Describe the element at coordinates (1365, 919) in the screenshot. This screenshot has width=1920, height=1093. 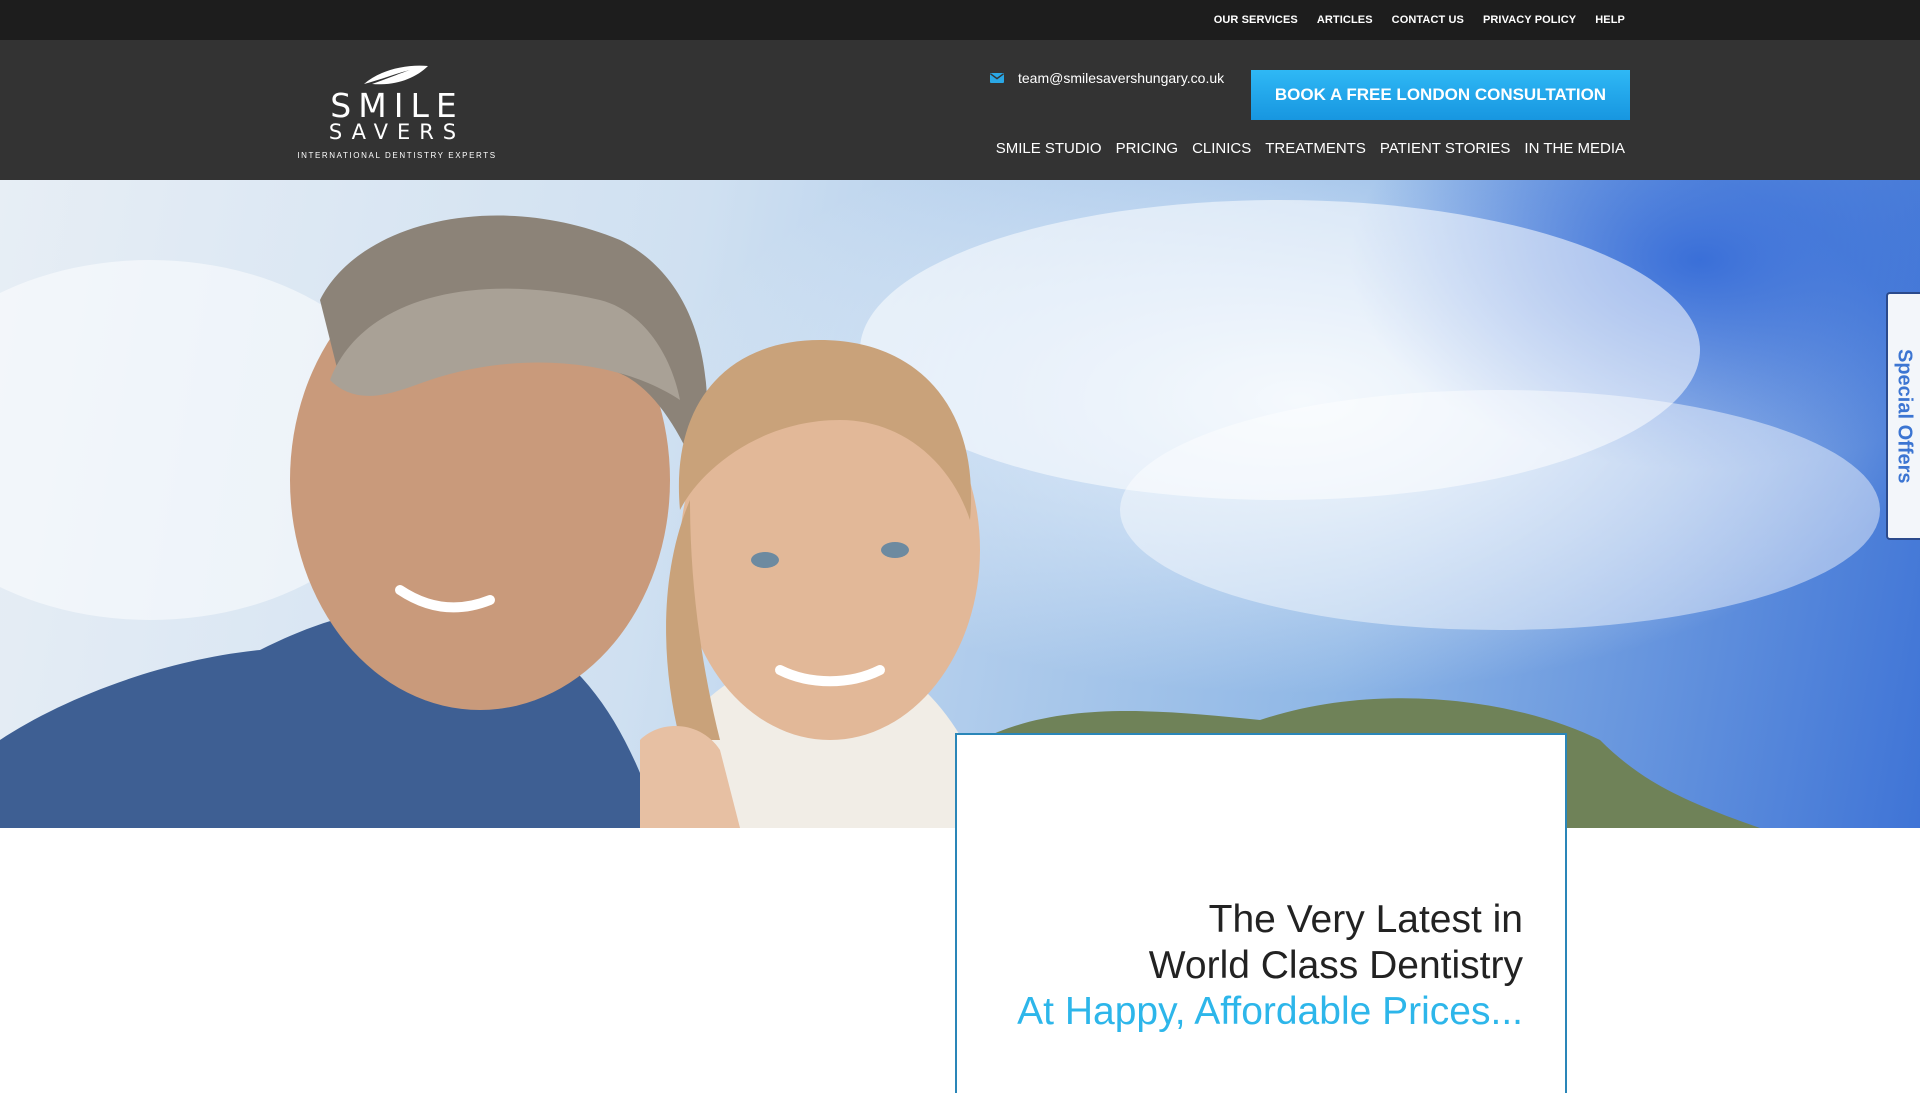
I see `headline-line-1: The Very Latest in` at that location.